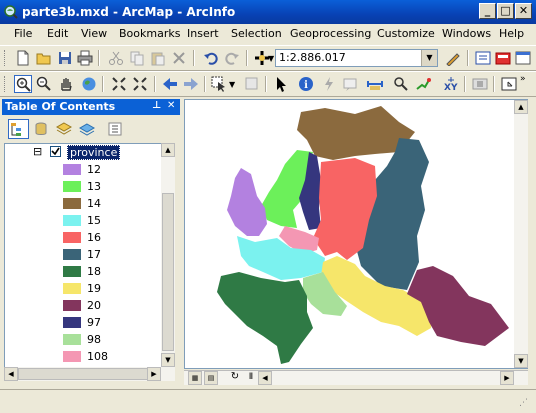 This screenshot has width=536, height=413. What do you see at coordinates (487, 11) in the screenshot?
I see `minimize-button: _` at bounding box center [487, 11].